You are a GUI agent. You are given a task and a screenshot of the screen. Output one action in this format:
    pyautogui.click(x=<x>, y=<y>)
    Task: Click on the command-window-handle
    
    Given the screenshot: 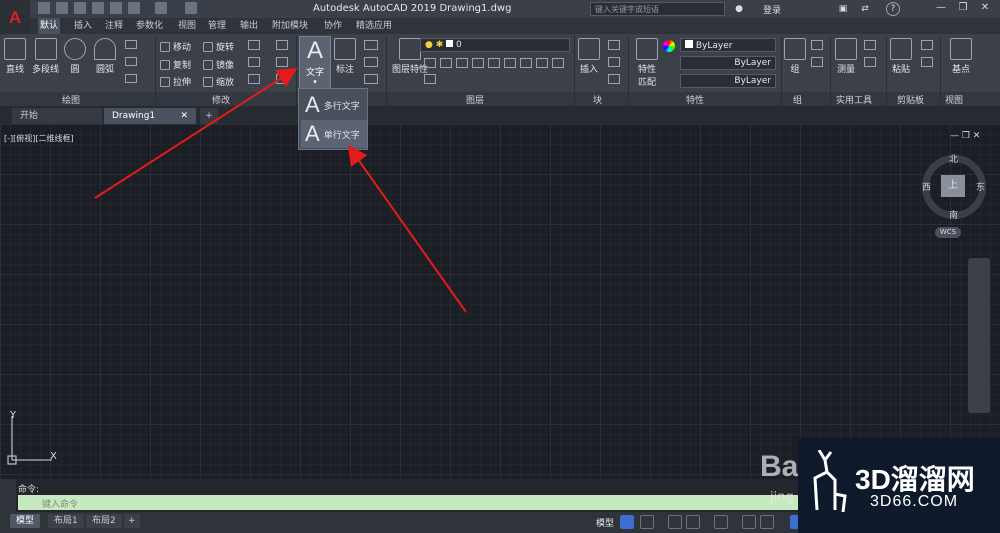 What is the action you would take?
    pyautogui.click(x=8, y=495)
    